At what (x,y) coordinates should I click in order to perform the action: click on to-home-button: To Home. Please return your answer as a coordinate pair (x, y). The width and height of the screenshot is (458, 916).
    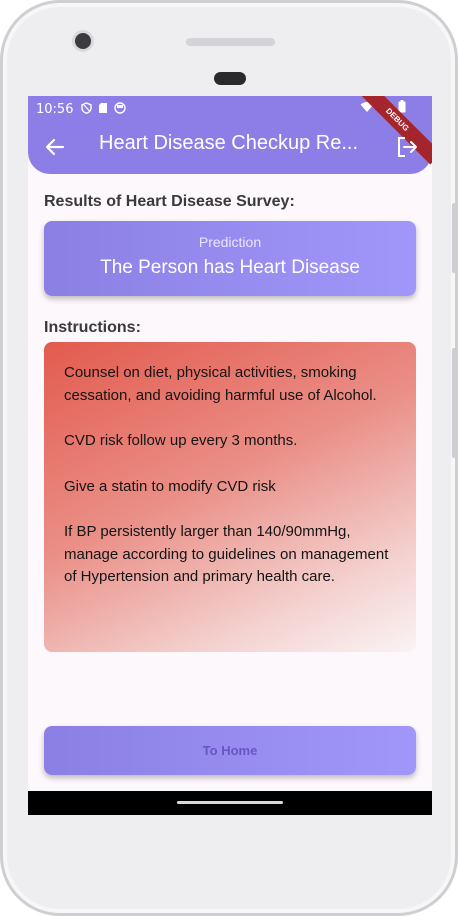
    Looking at the image, I should click on (230, 750).